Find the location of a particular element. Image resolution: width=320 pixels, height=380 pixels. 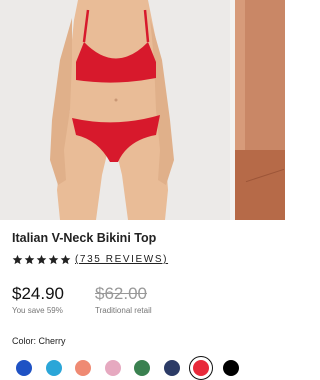

compare-price: $62.00 is located at coordinates (121, 293).